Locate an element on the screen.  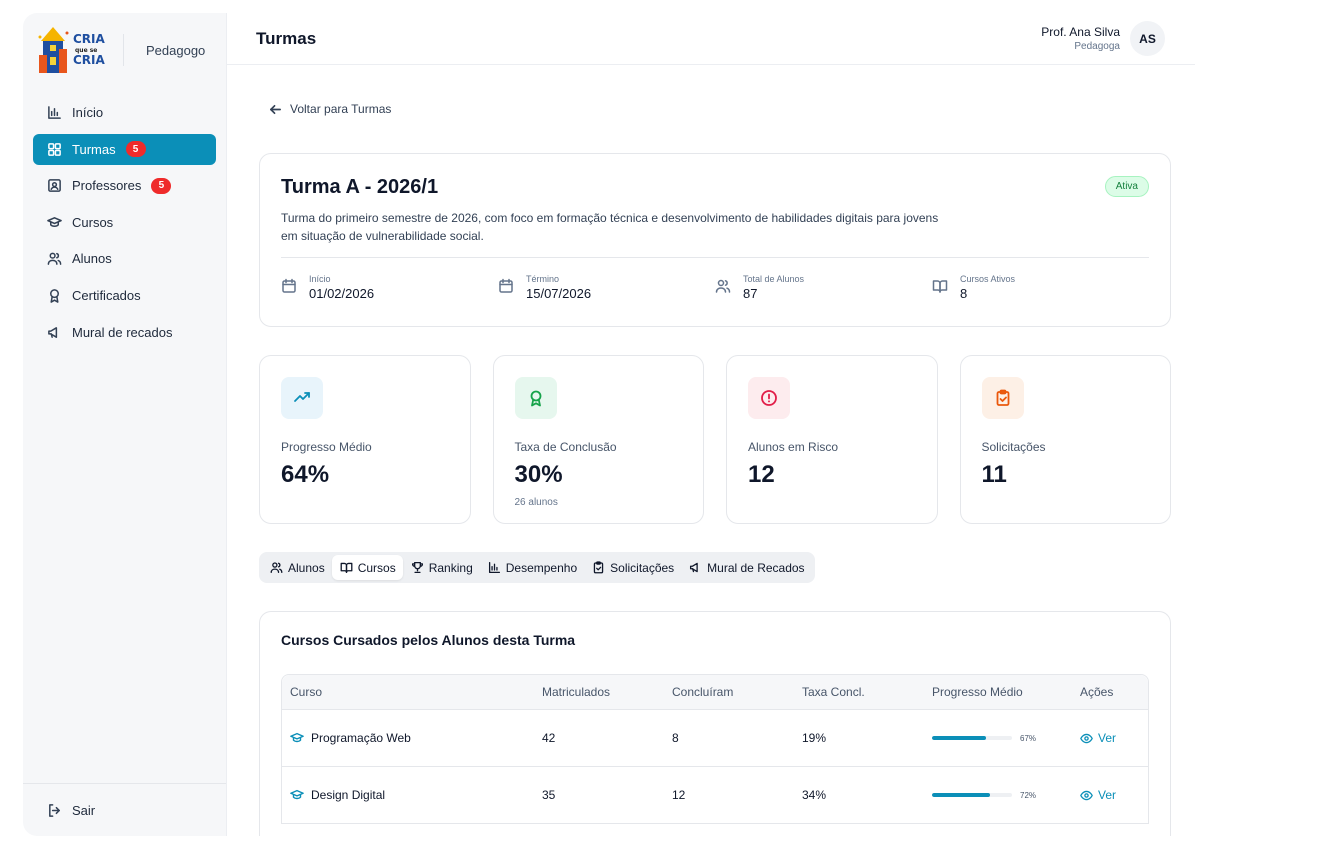
sidebar-item-cursos: Cursos is located at coordinates (124, 222).